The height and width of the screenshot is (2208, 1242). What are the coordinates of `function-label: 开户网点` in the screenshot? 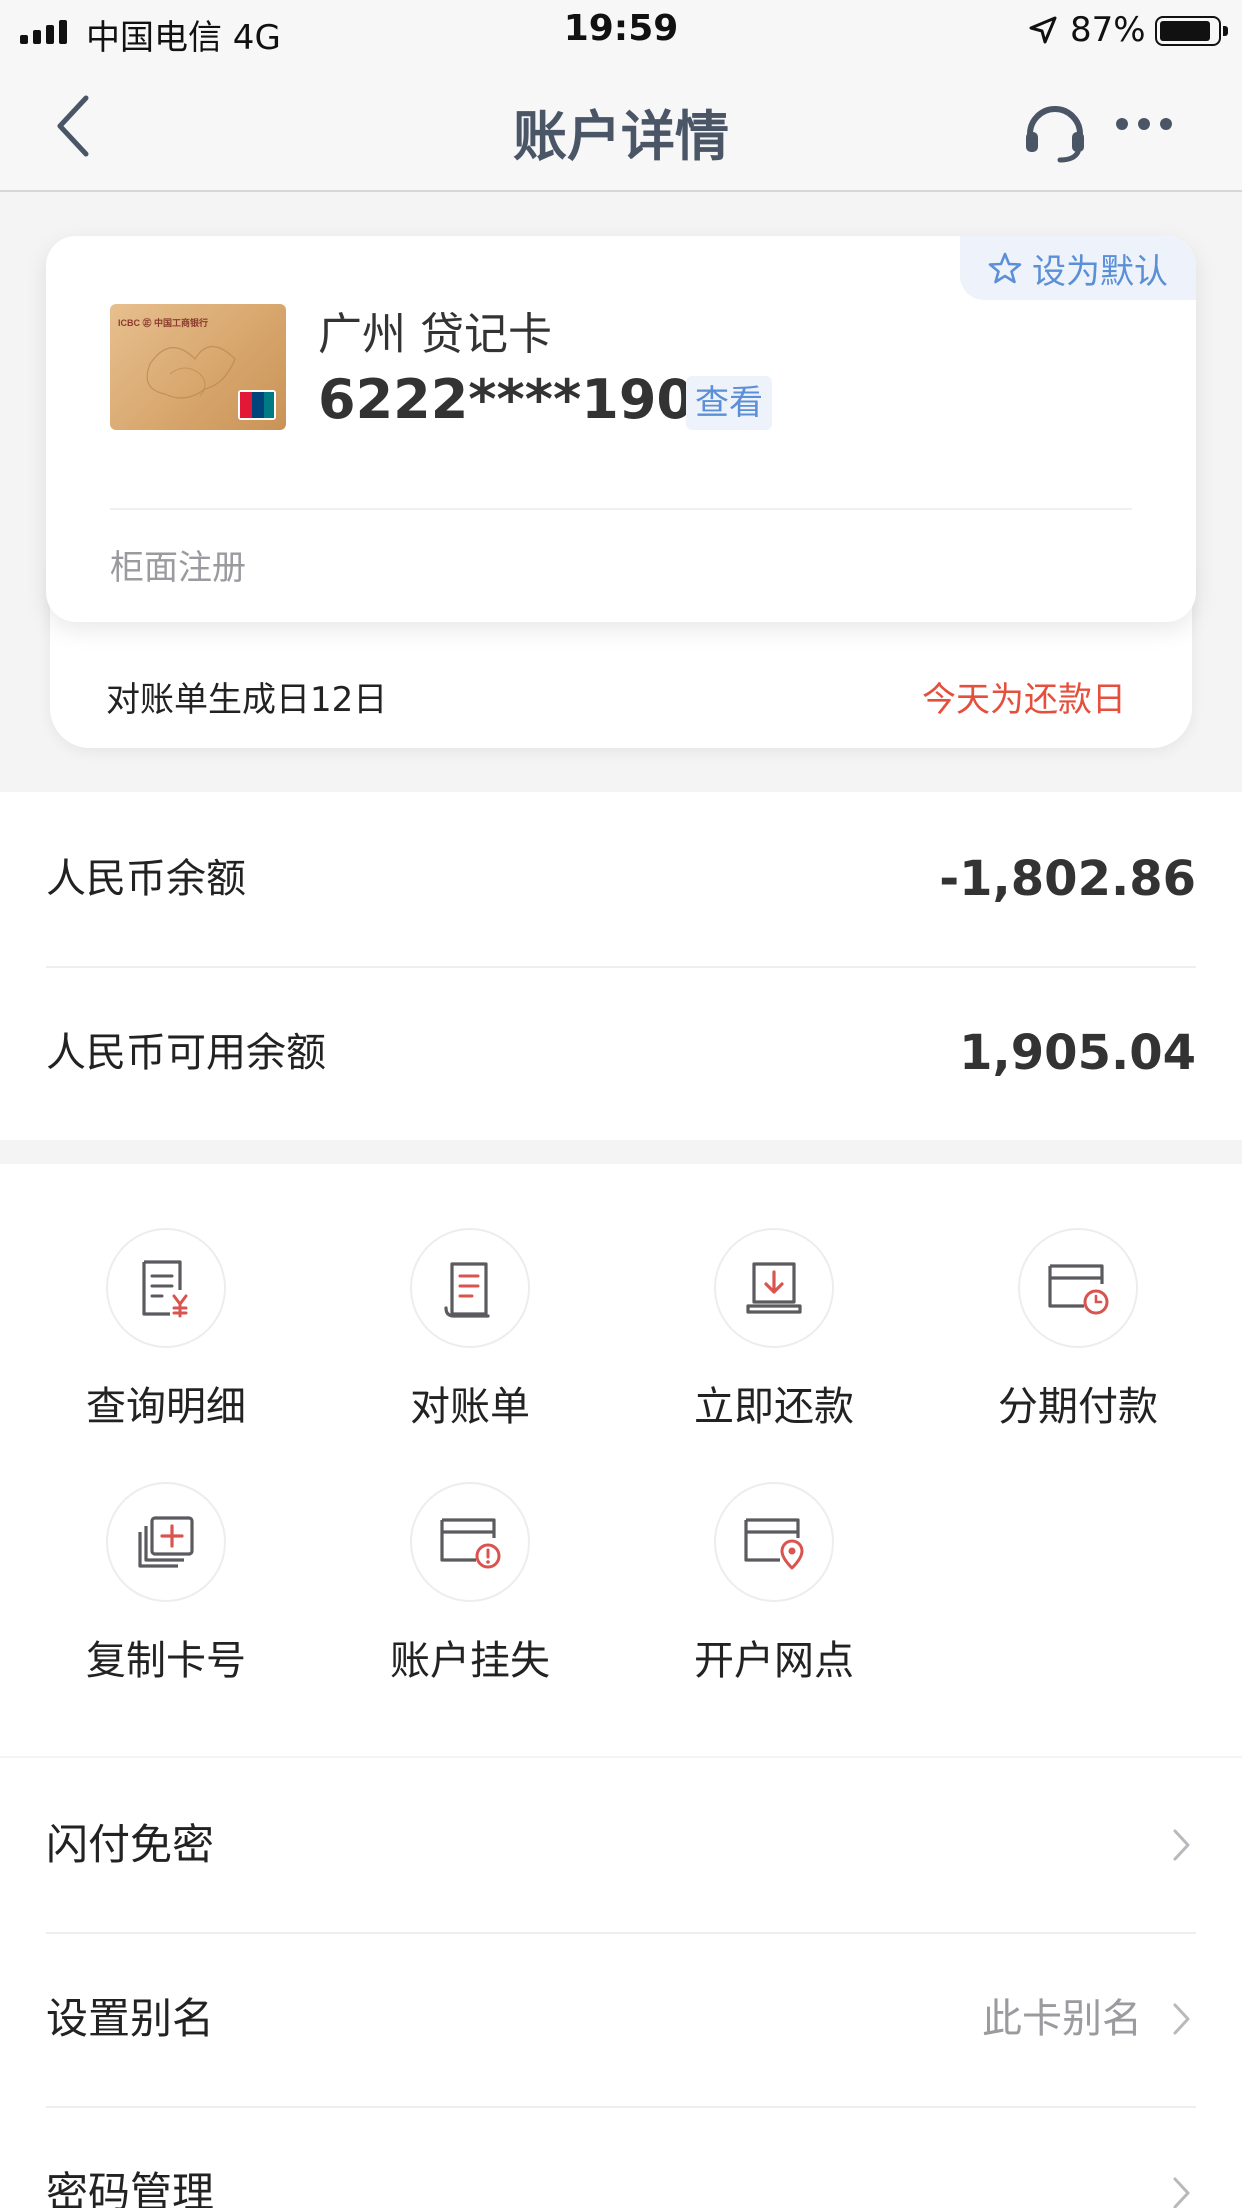 It's located at (774, 1661).